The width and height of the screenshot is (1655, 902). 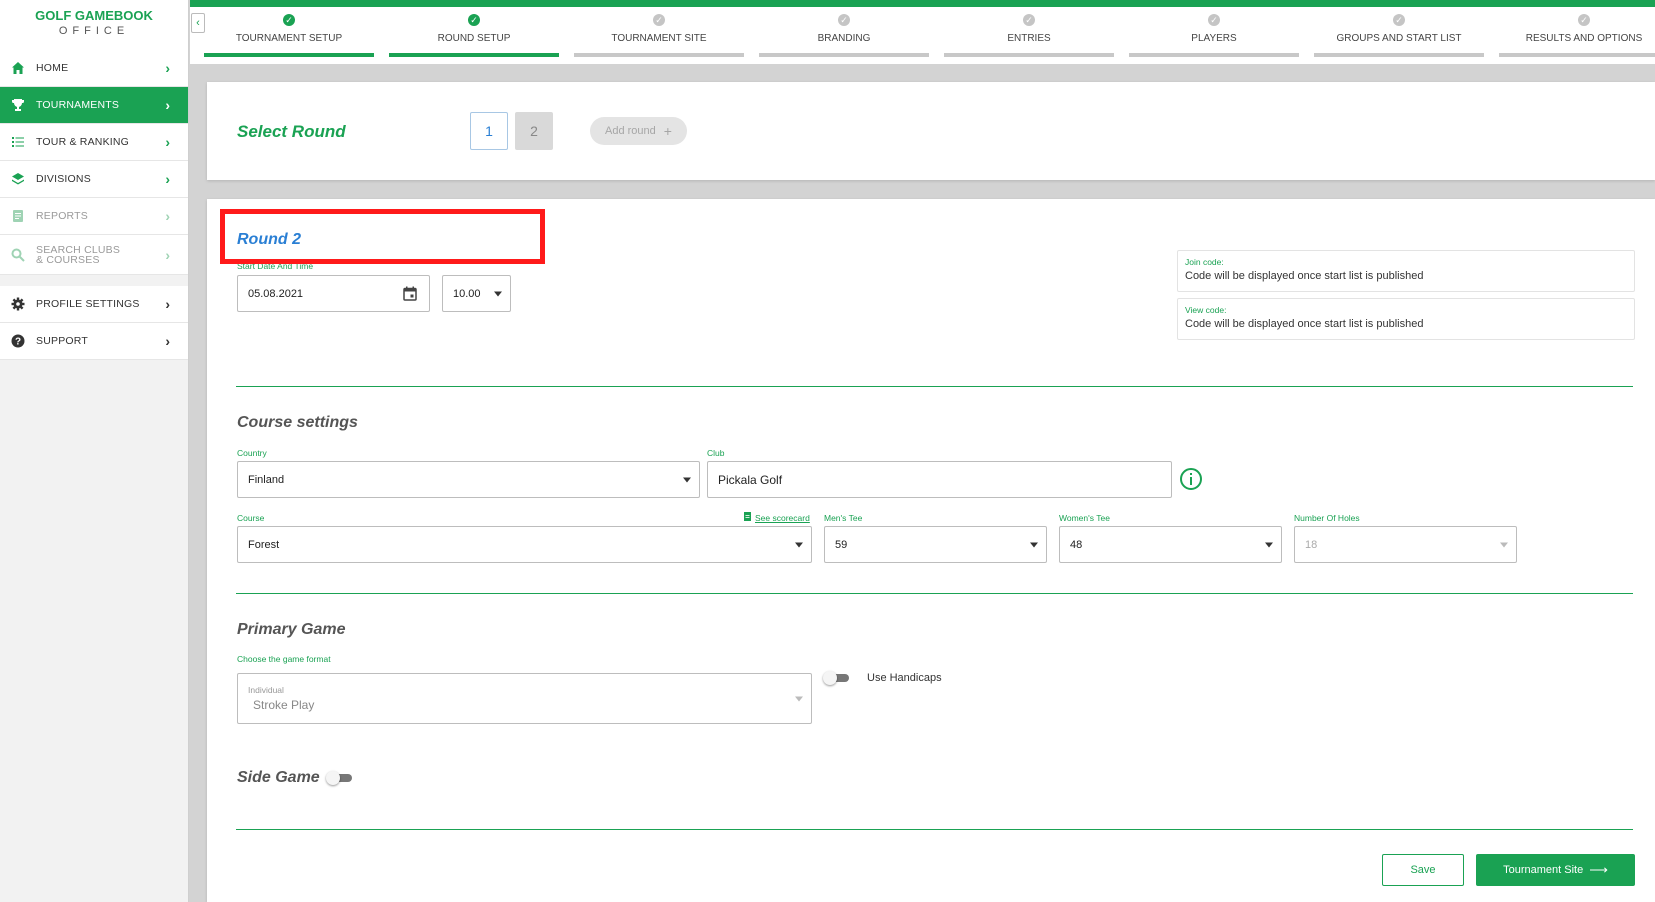 What do you see at coordinates (18, 68) in the screenshot?
I see `home-icon` at bounding box center [18, 68].